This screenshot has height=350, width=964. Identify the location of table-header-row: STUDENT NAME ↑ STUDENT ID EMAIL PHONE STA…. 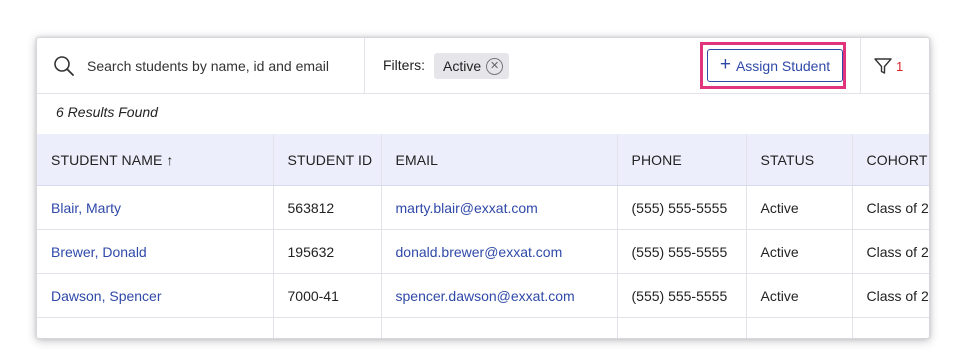
(483, 160).